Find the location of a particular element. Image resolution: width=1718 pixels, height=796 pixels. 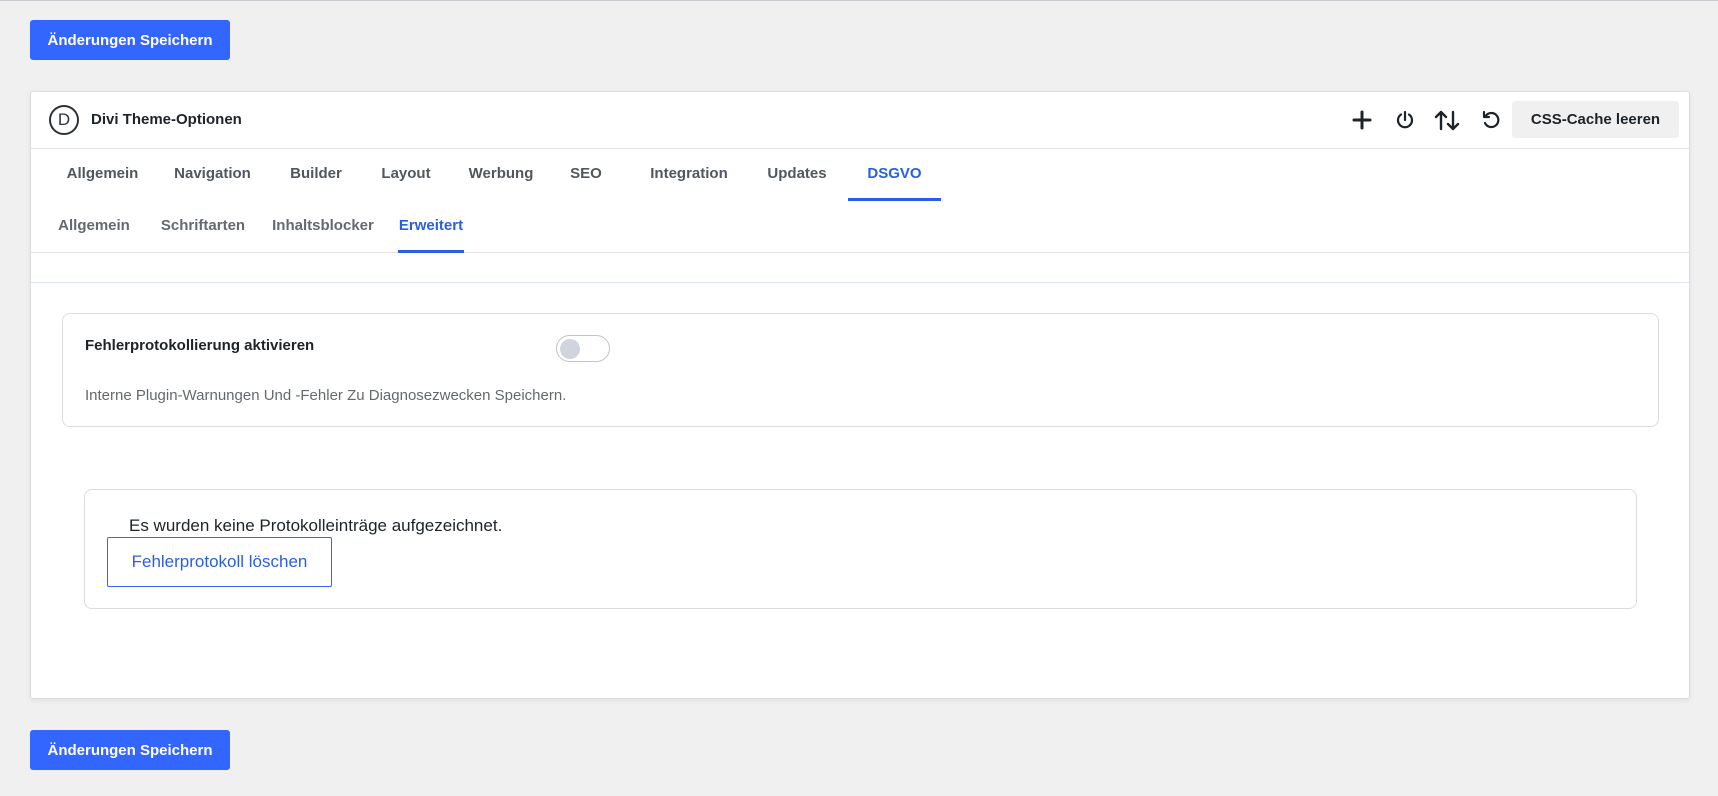

tab-integration: Integration is located at coordinates (689, 175).